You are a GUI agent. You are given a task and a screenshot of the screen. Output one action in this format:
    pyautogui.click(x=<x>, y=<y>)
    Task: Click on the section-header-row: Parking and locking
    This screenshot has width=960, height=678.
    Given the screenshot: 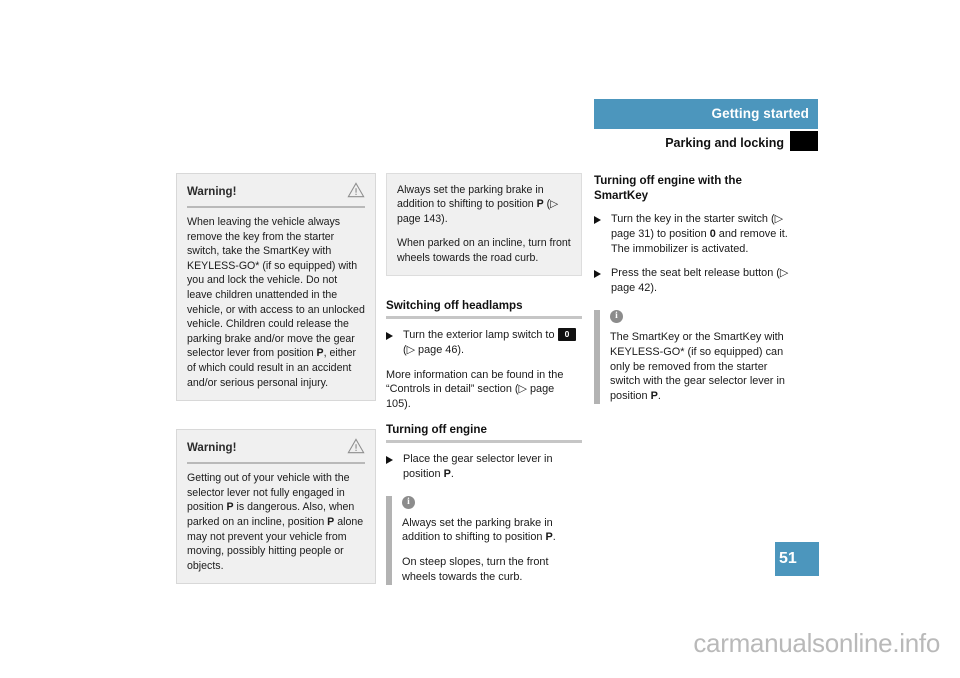 What is the action you would take?
    pyautogui.click(x=706, y=143)
    